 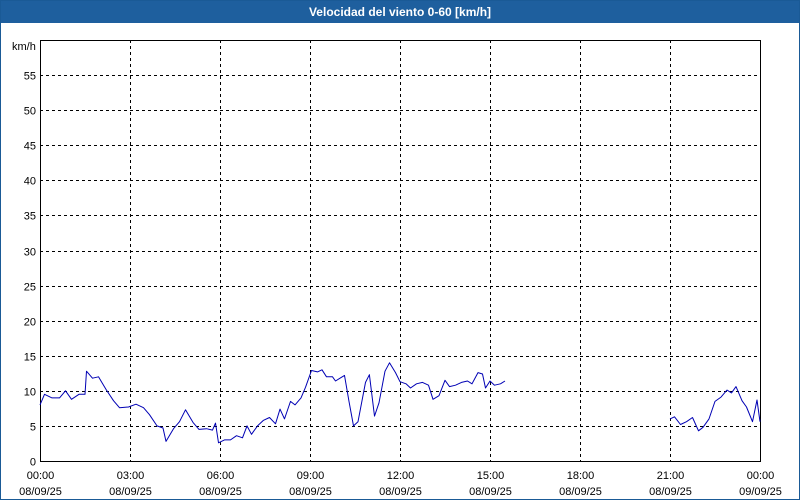 What do you see at coordinates (581, 476) in the screenshot?
I see `x-tick-time: 18:00` at bounding box center [581, 476].